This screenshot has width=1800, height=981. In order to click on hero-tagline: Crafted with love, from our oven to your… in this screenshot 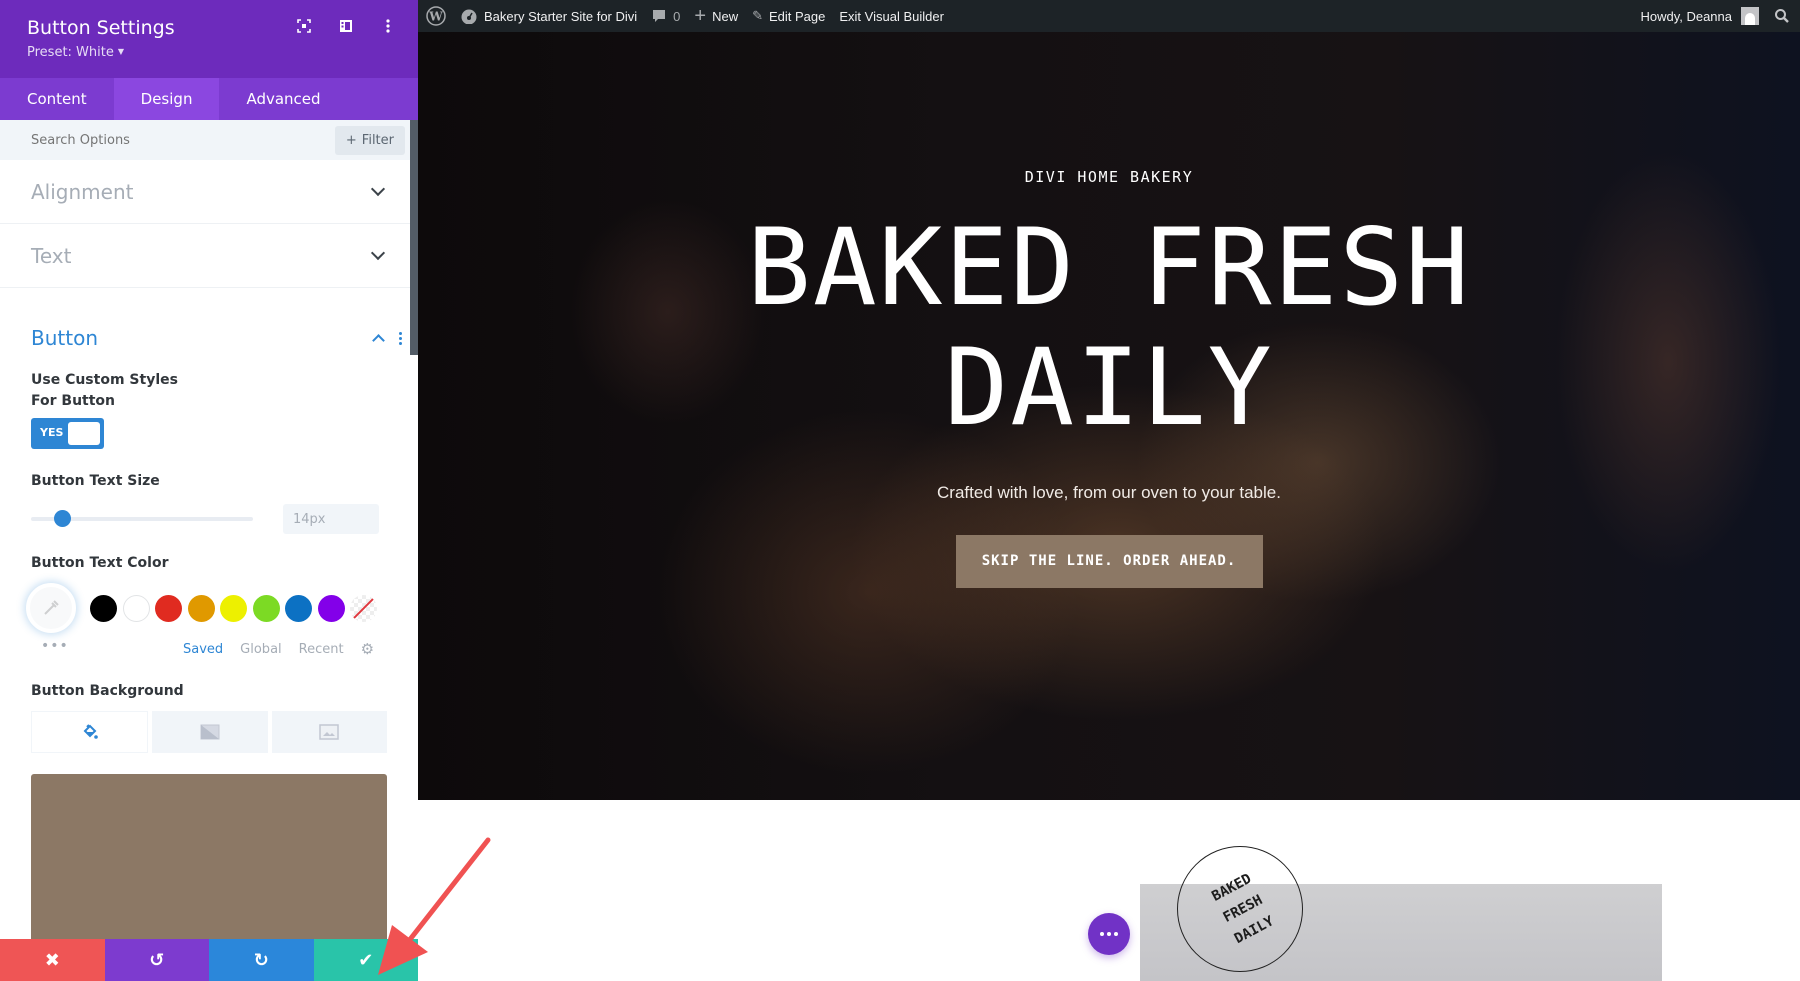, I will do `click(1109, 492)`.